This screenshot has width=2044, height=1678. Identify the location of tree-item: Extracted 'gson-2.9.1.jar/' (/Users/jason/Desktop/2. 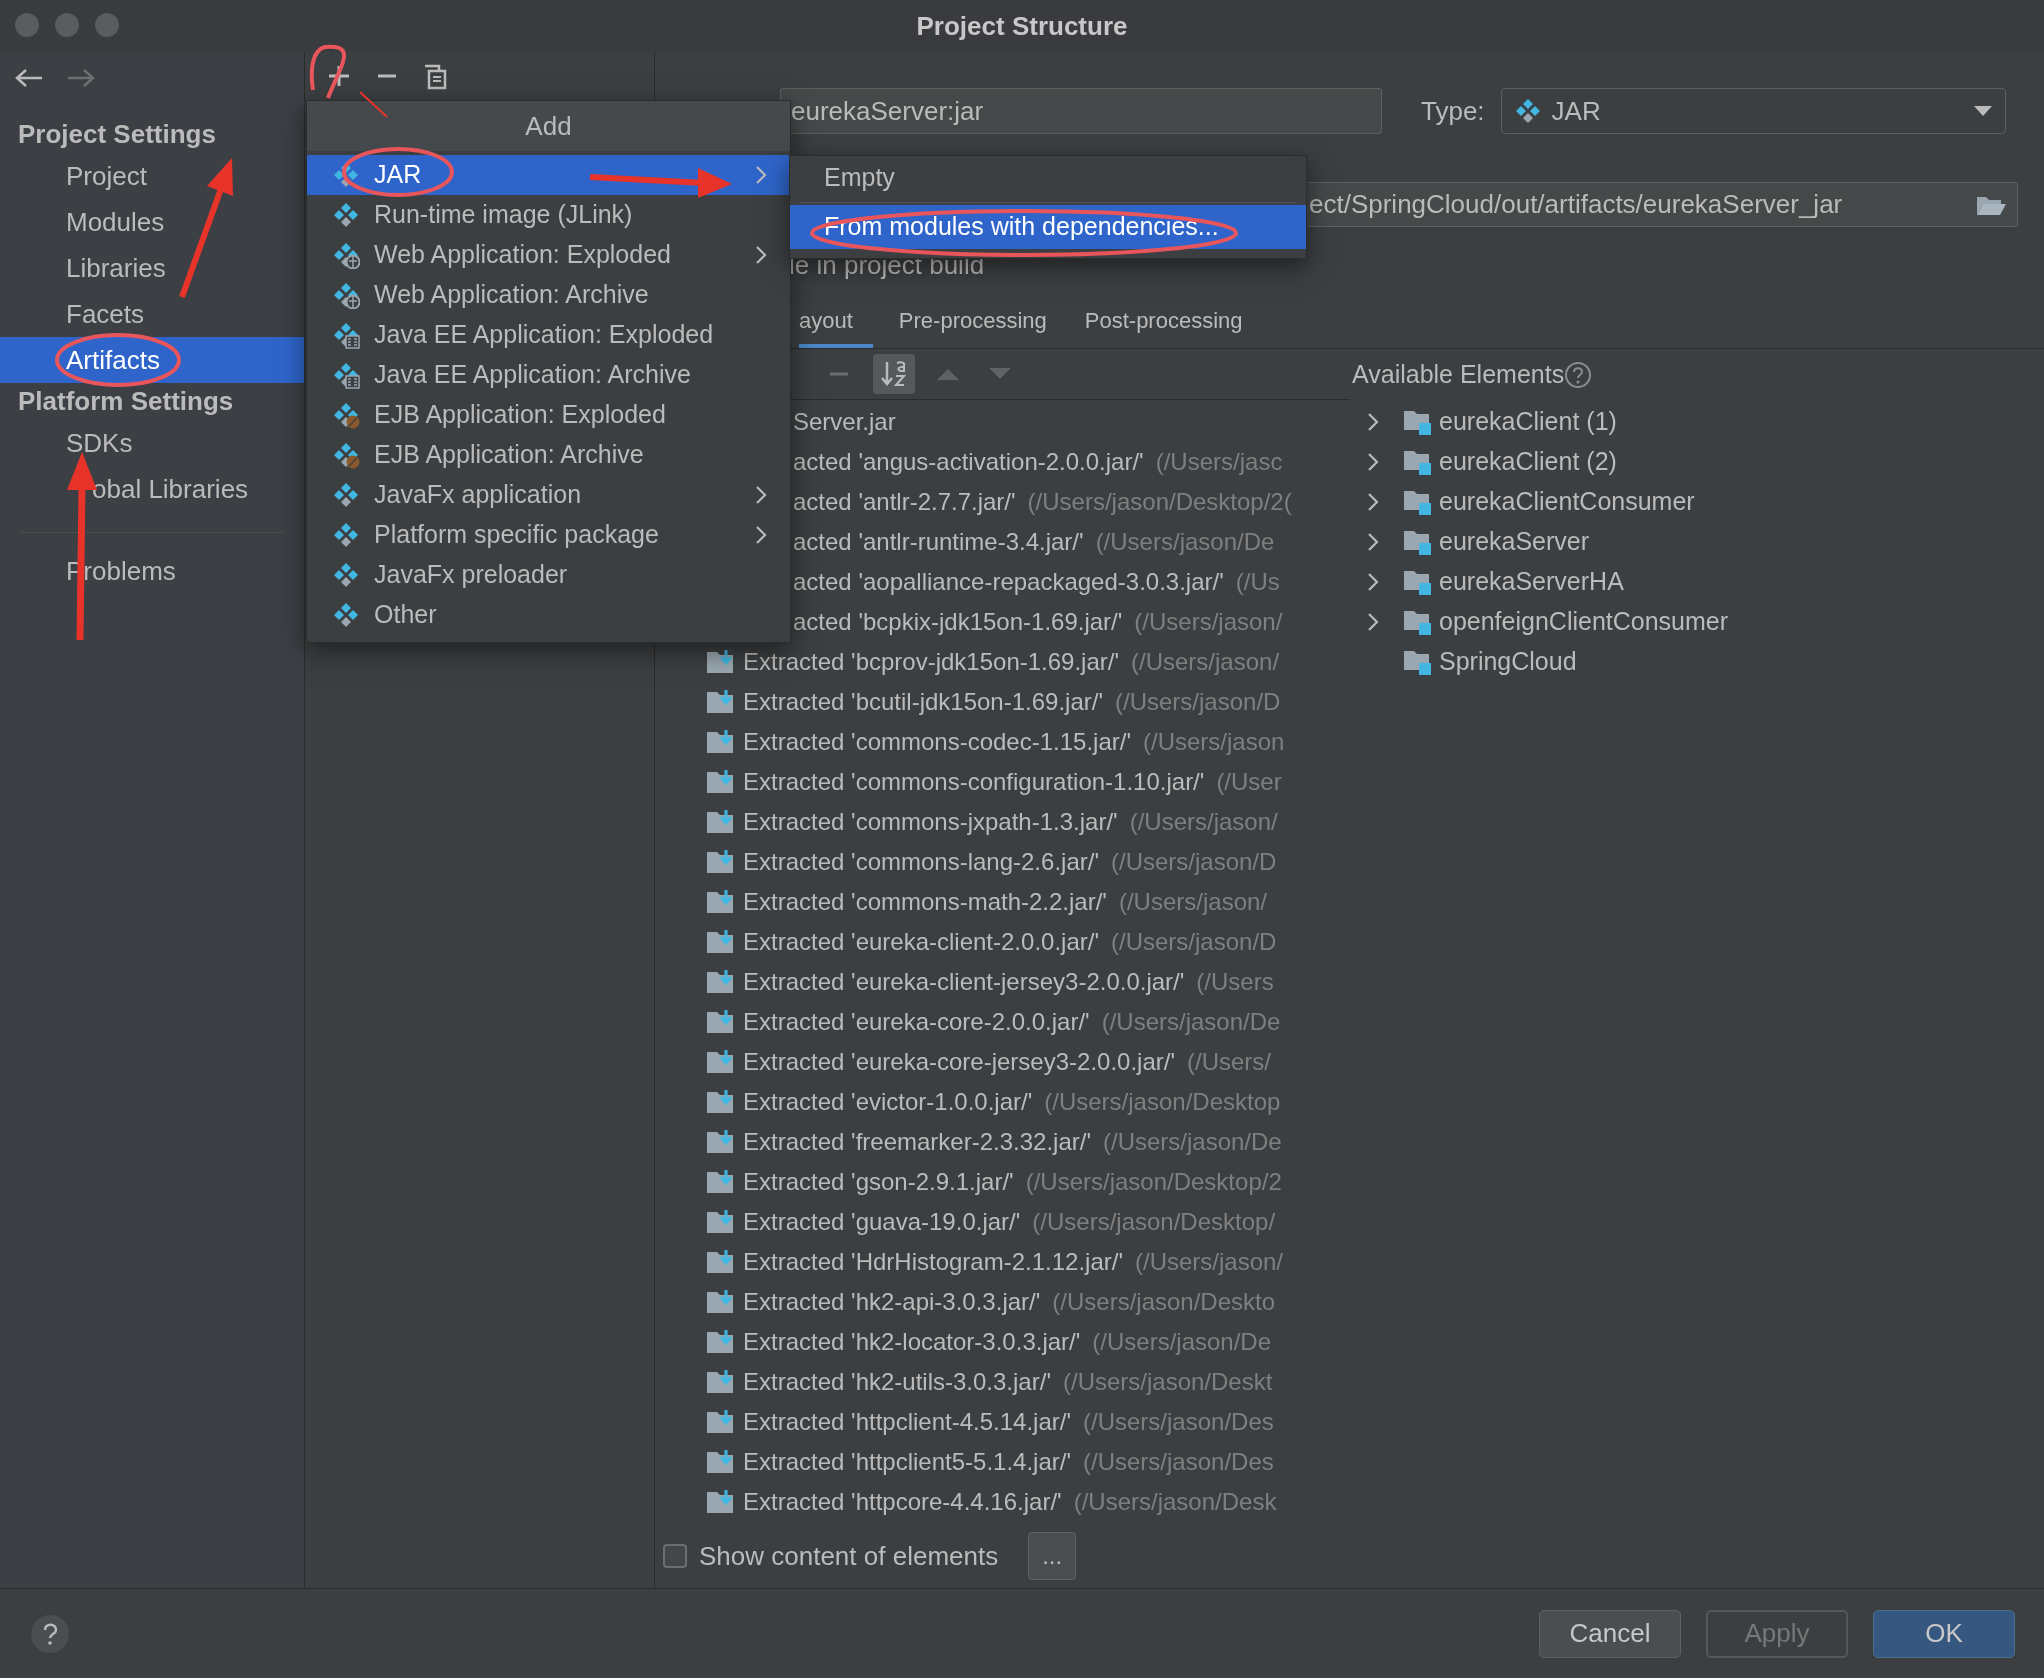
(1003, 1182).